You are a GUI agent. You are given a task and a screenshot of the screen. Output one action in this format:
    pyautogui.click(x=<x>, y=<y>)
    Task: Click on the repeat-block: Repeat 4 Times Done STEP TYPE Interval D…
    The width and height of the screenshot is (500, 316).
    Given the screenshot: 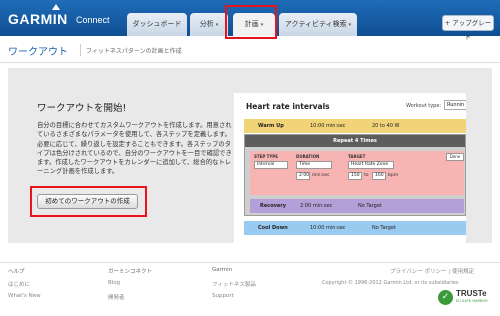 What is the action you would take?
    pyautogui.click(x=355, y=175)
    